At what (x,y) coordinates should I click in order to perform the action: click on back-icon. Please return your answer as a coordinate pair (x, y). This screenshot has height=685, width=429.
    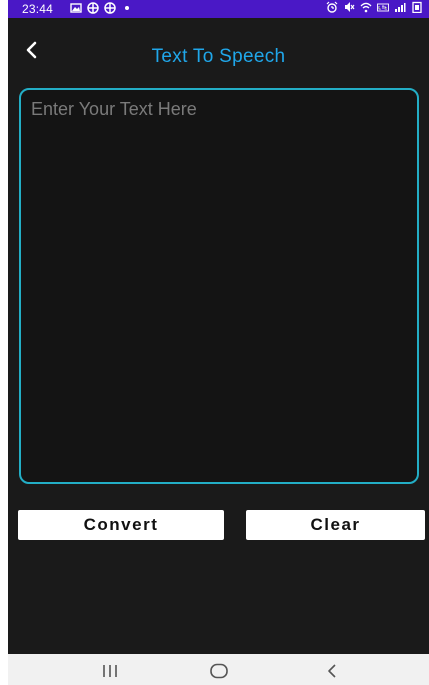
    Looking at the image, I should click on (332, 671).